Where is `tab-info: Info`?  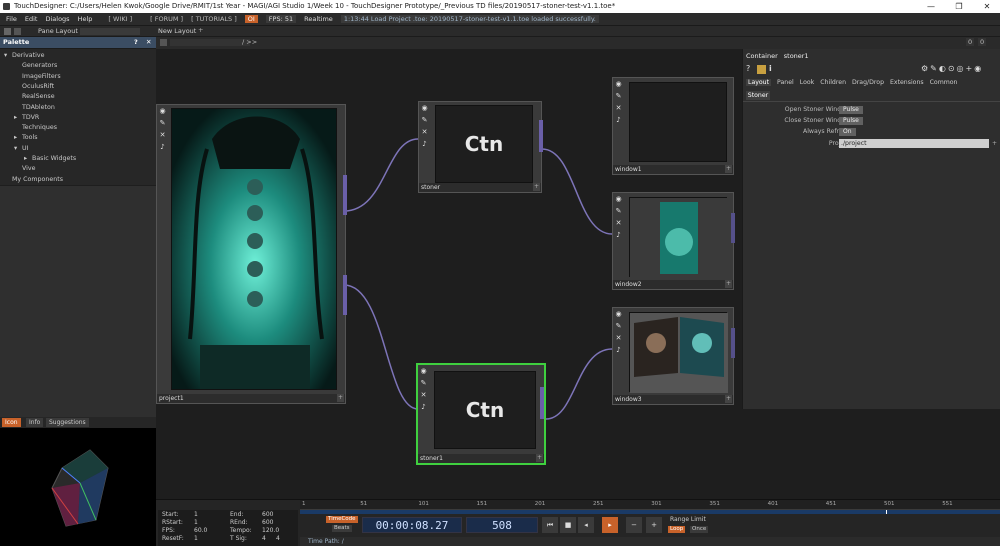 tab-info: Info is located at coordinates (35, 422).